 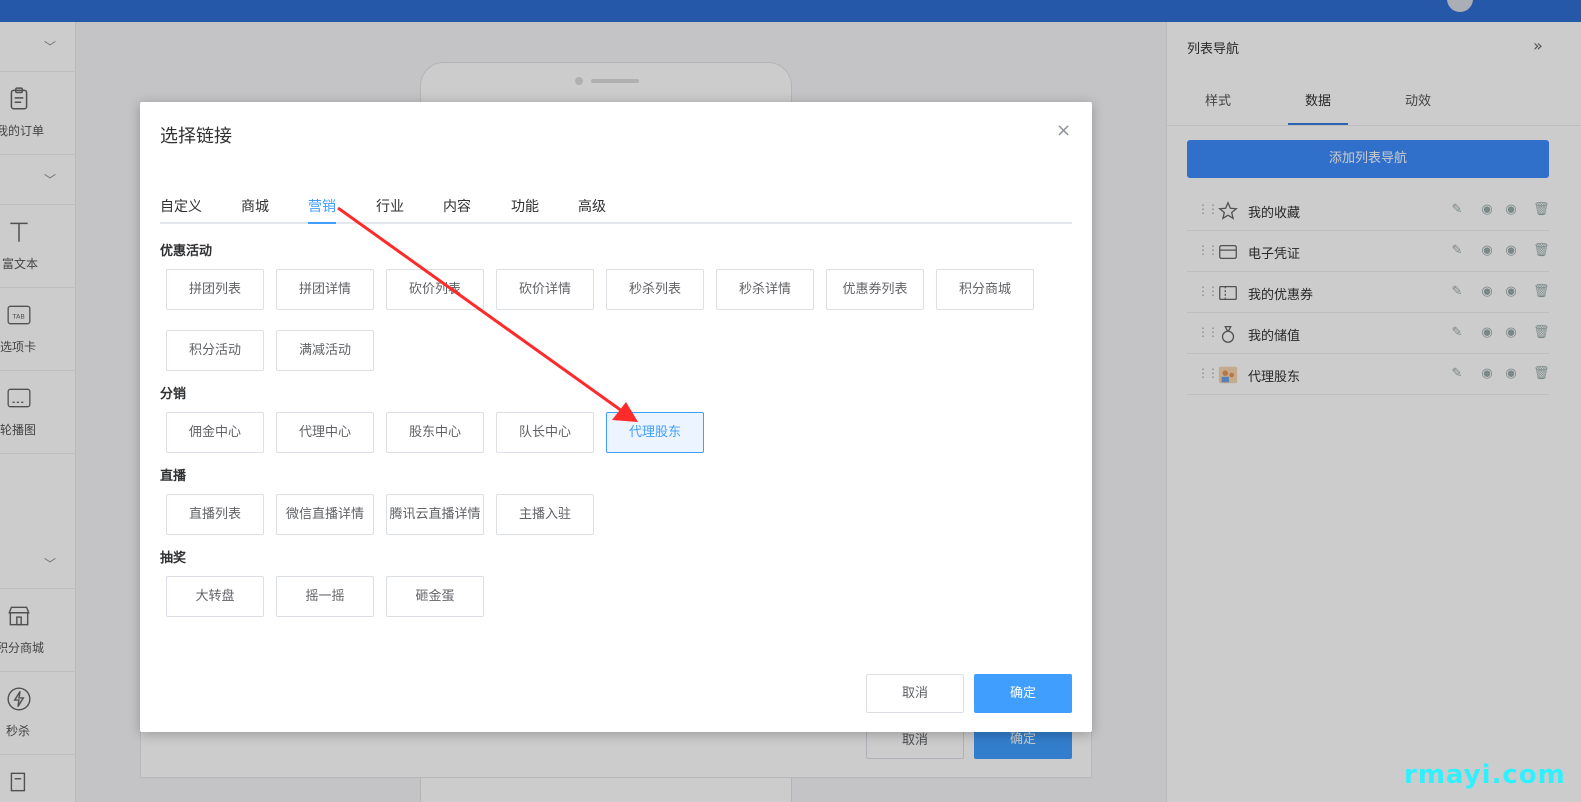 What do you see at coordinates (390, 206) in the screenshot?
I see `tab-industry: 行业` at bounding box center [390, 206].